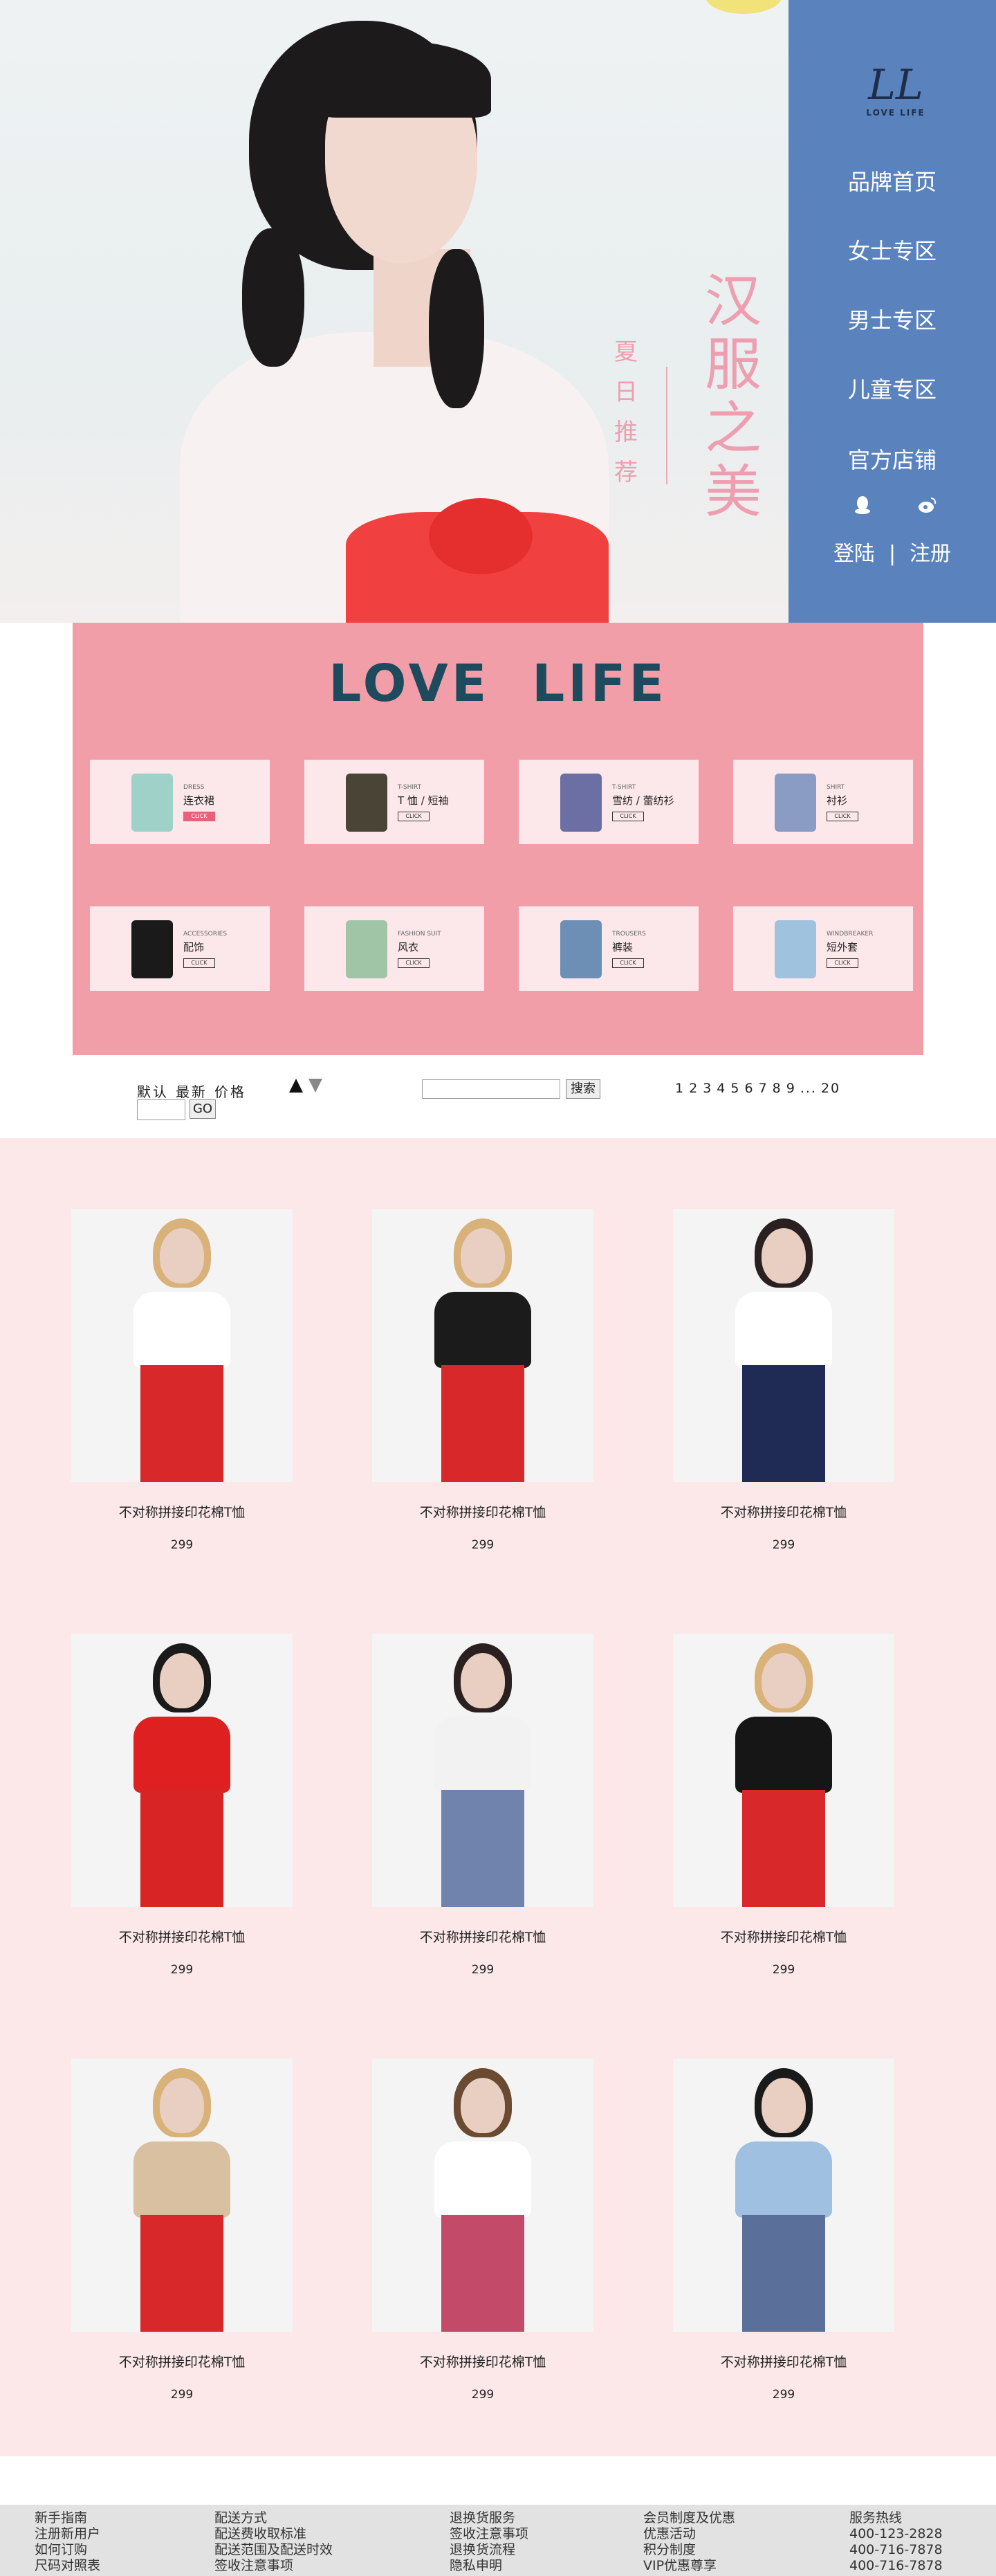 This screenshot has height=2576, width=996. What do you see at coordinates (394, 802) in the screenshot?
I see `category-card: T-SHIRT T 恤 / 短袖 CLICK` at bounding box center [394, 802].